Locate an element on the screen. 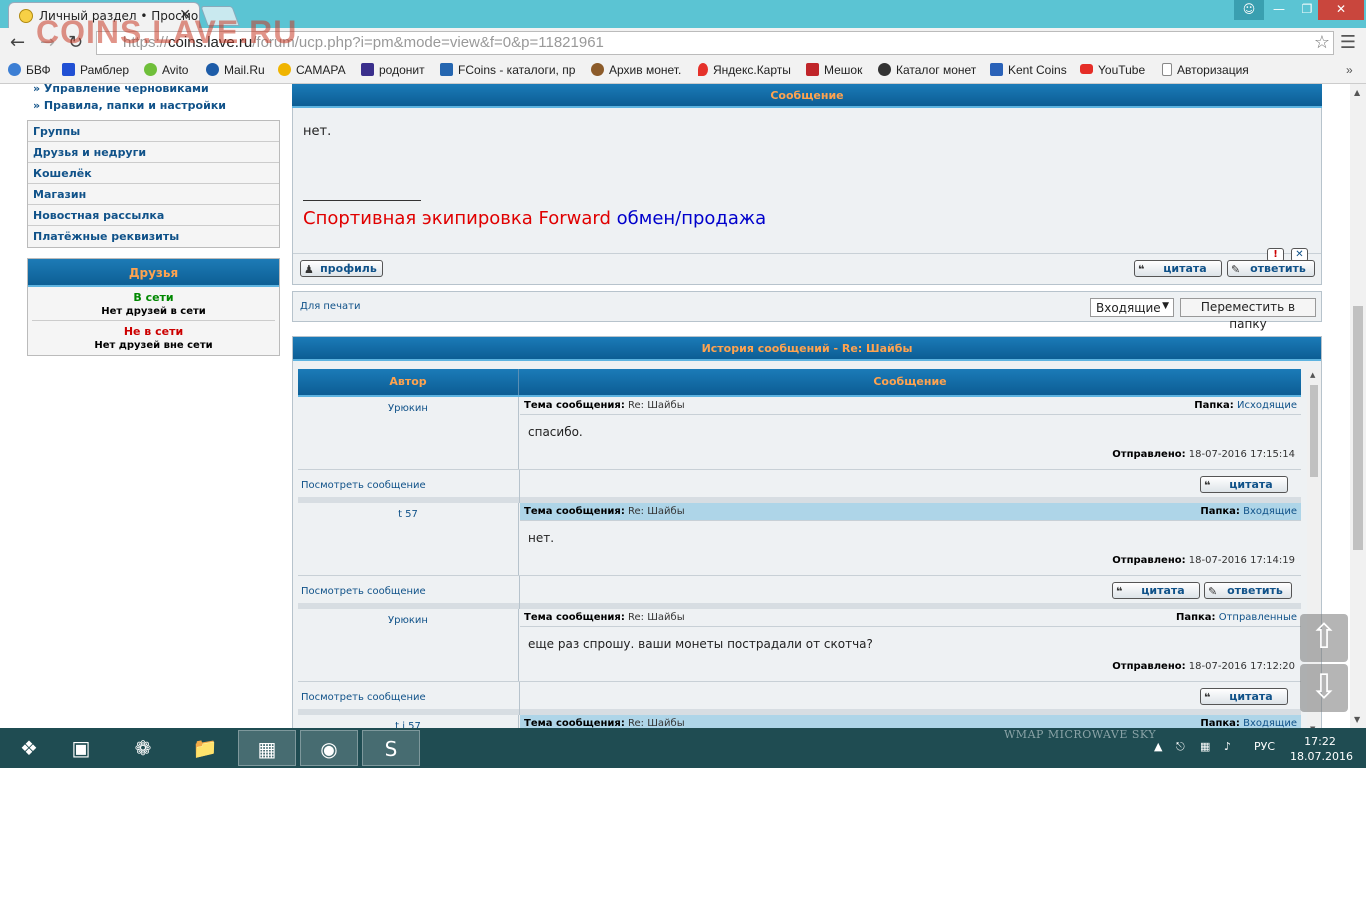 The image size is (1366, 900). rules-folders-link: » Правила, папки и настройки is located at coordinates (153, 105).